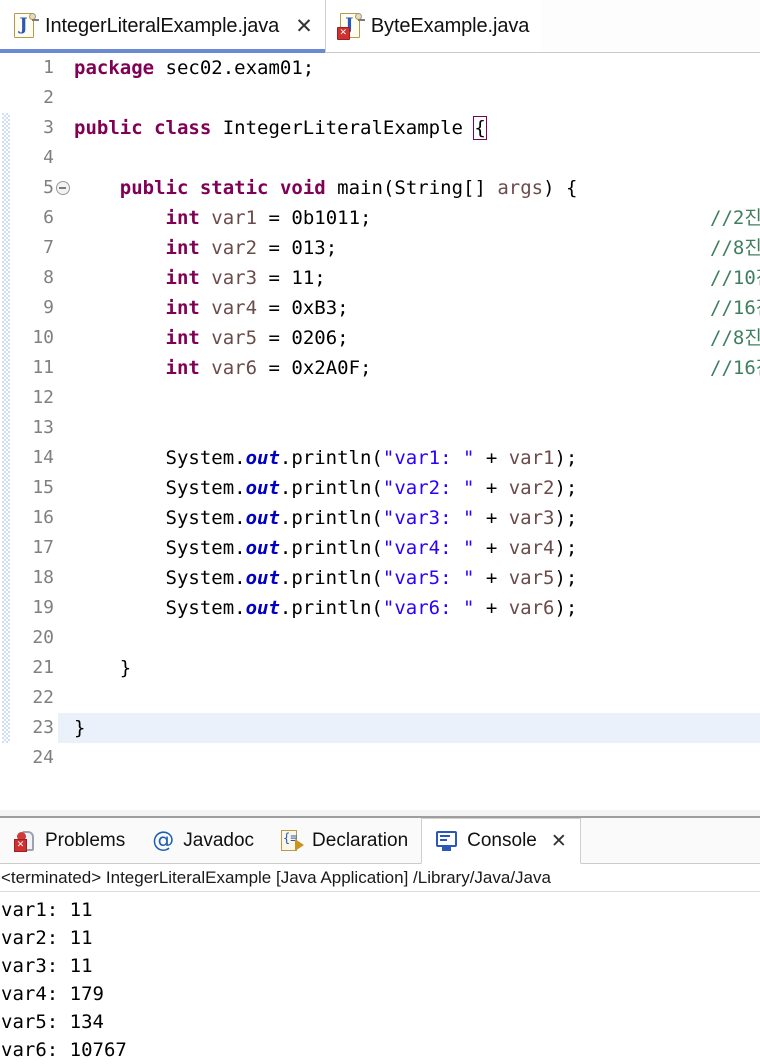  I want to click on java-file-icon: J, so click(26, 26).